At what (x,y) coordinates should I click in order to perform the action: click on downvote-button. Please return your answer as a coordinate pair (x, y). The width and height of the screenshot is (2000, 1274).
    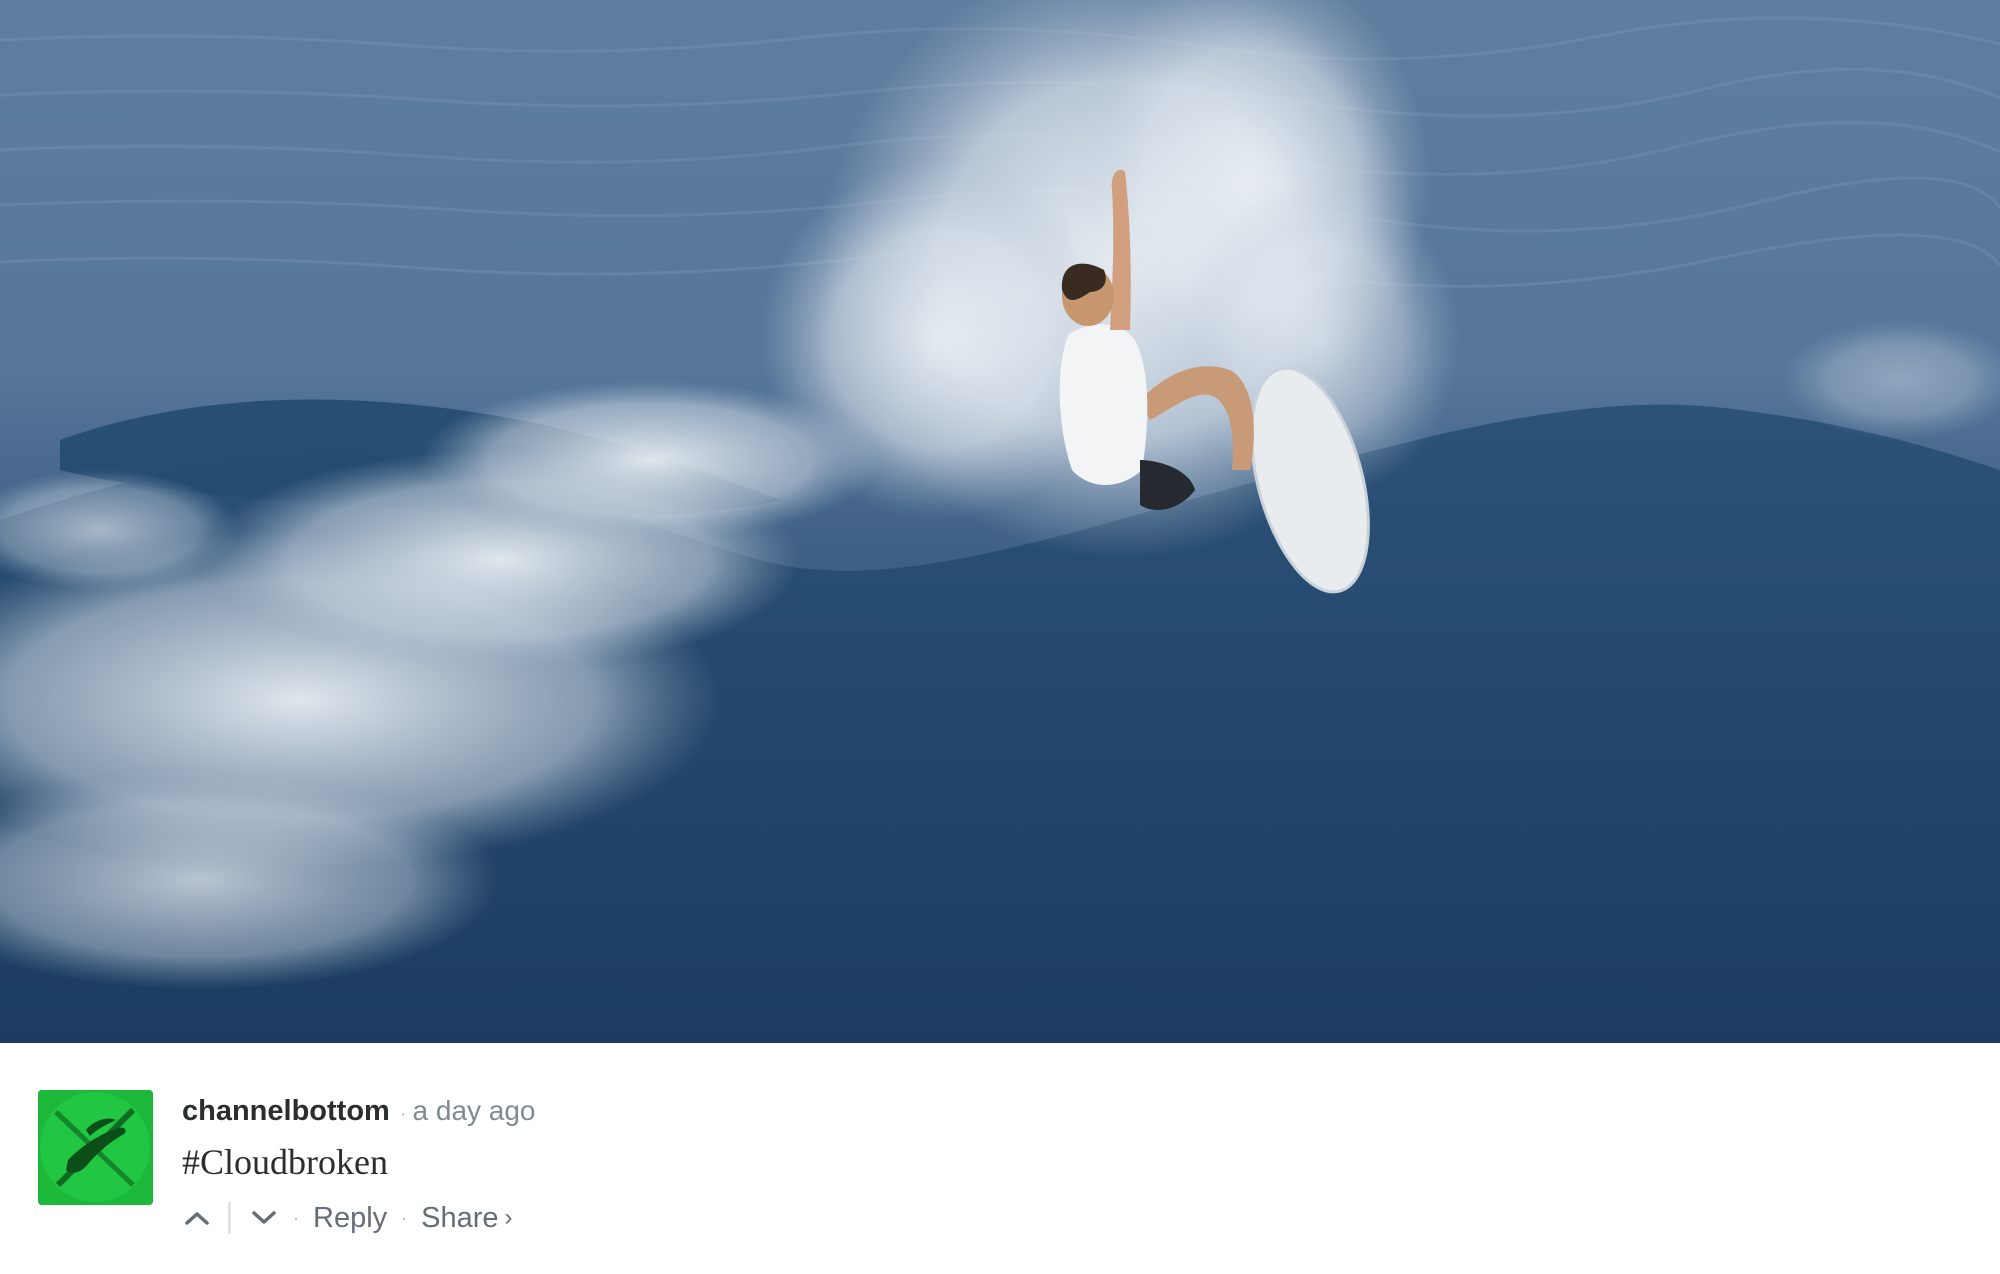
    Looking at the image, I should click on (264, 1218).